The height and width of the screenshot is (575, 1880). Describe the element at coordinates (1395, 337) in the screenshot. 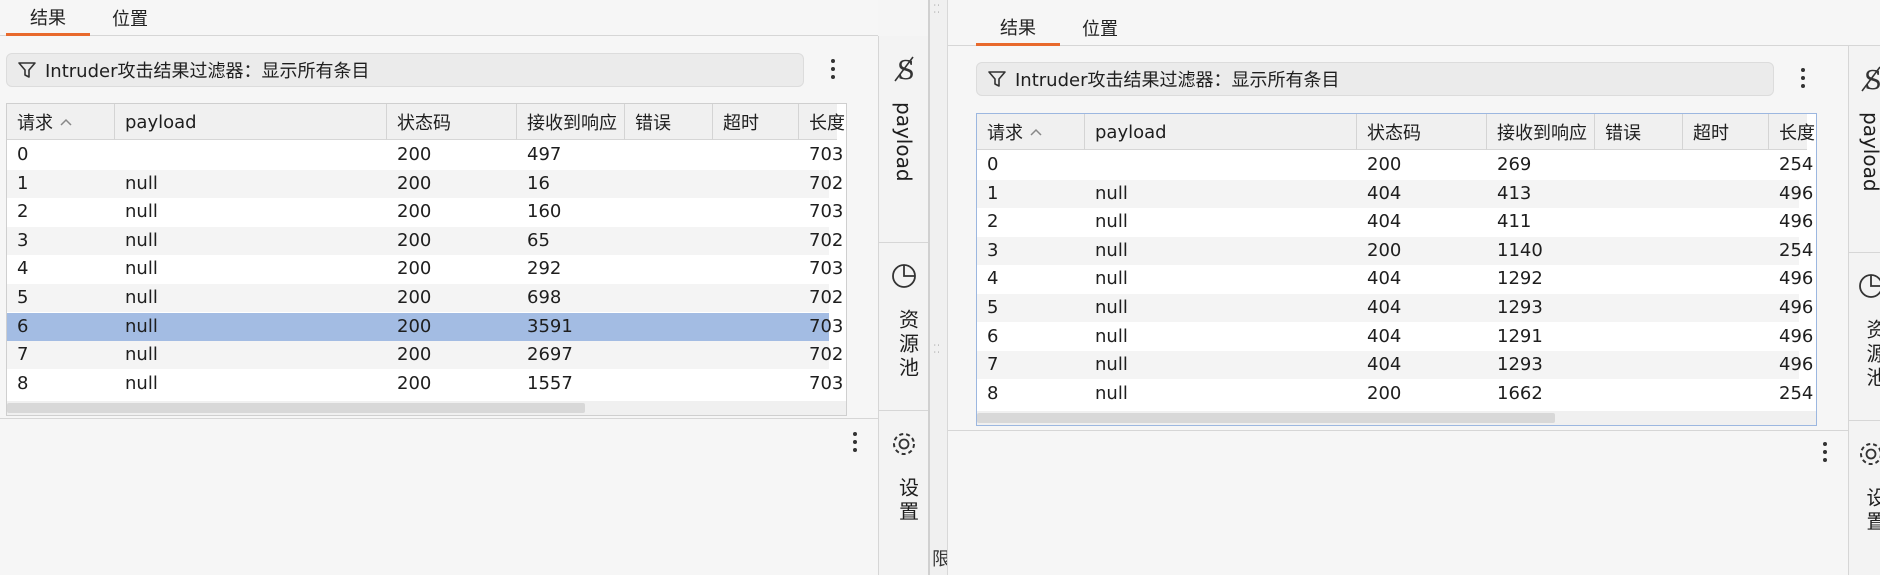

I see `table-row: 6 null 404 1291 496` at that location.